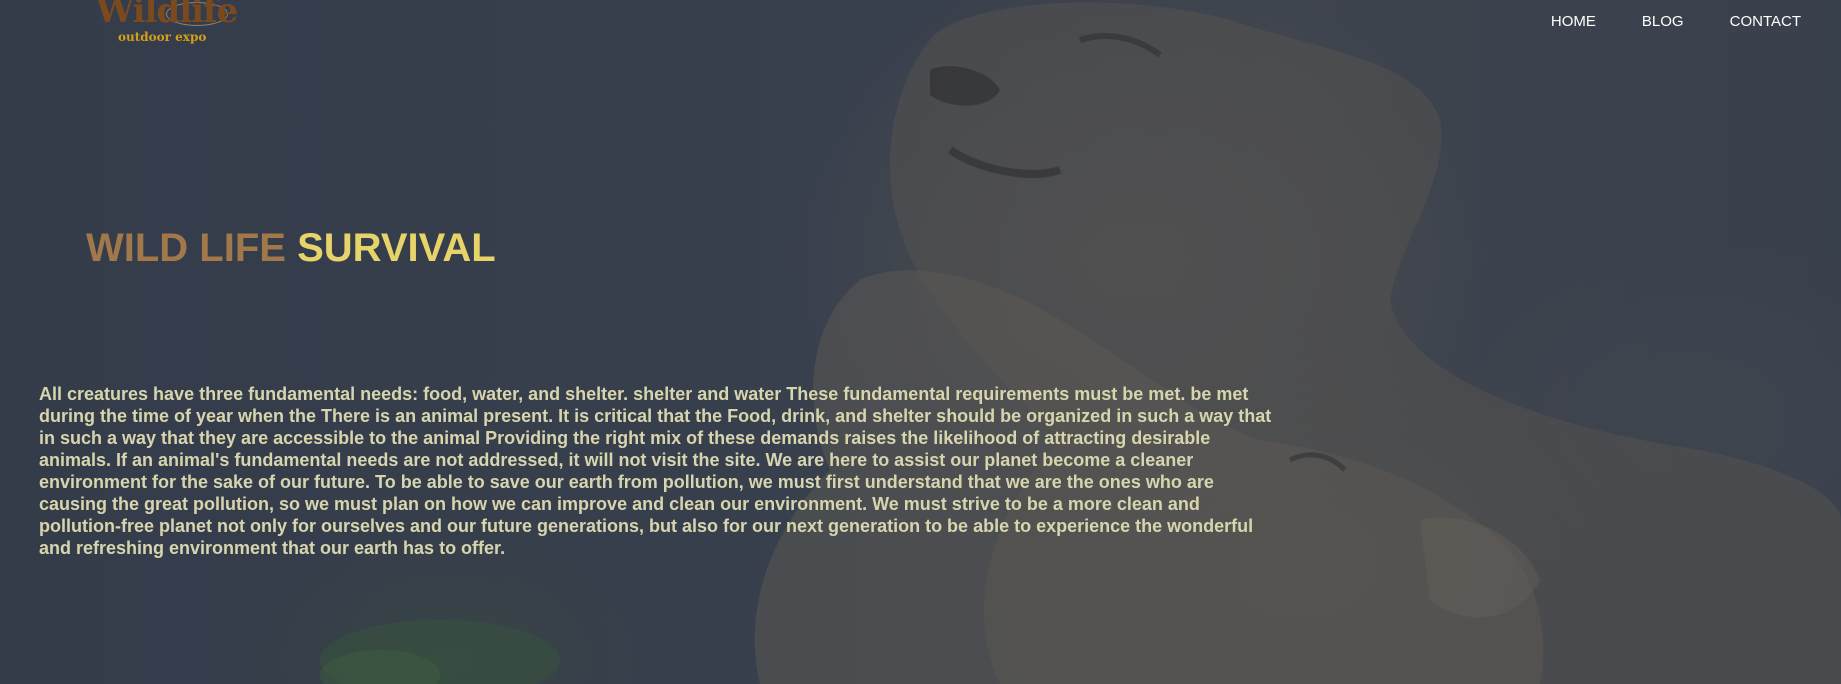 This screenshot has height=684, width=1841. What do you see at coordinates (162, 37) in the screenshot?
I see `logo-subtitle: outdoor expo` at bounding box center [162, 37].